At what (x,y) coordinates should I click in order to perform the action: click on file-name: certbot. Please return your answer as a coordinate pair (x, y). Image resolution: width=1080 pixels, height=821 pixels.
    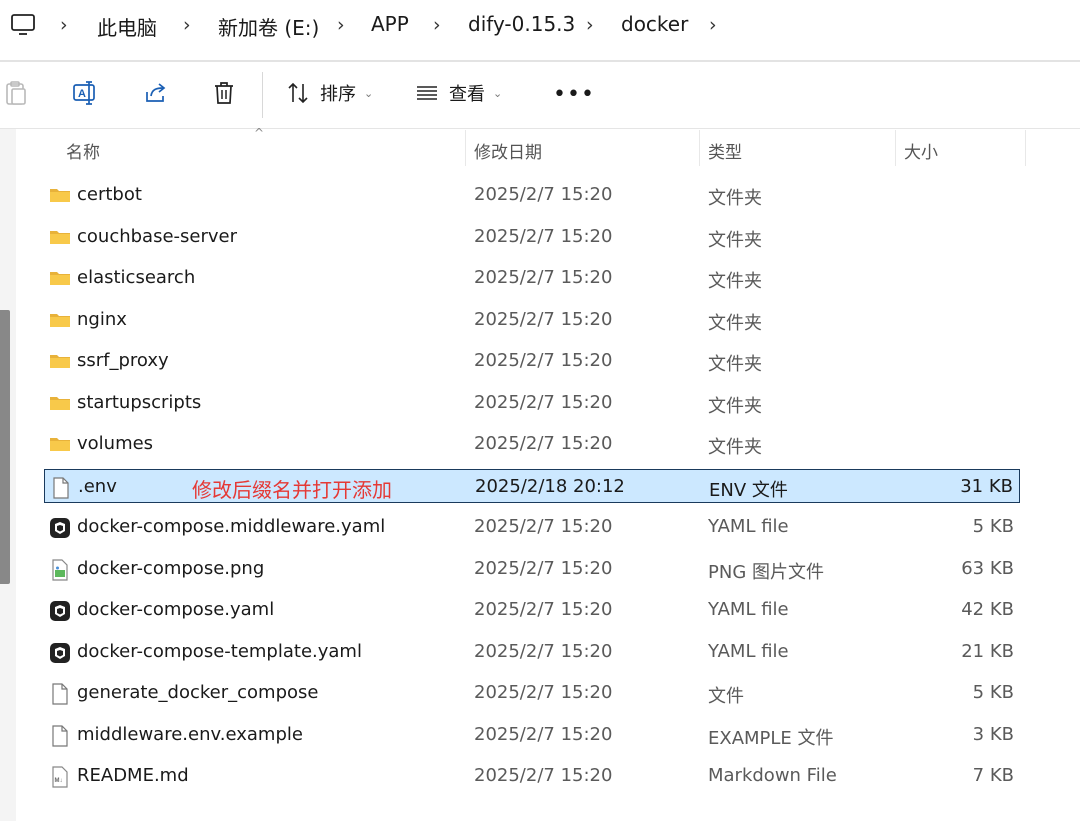
    Looking at the image, I should click on (109, 194).